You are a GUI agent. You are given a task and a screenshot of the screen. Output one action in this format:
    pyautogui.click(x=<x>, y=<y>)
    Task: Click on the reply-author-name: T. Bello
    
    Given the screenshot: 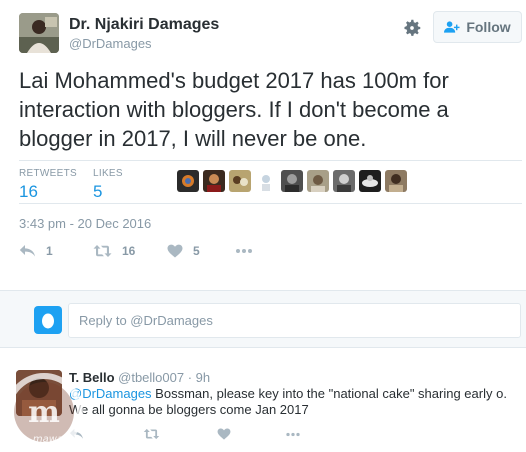 What is the action you would take?
    pyautogui.click(x=92, y=377)
    